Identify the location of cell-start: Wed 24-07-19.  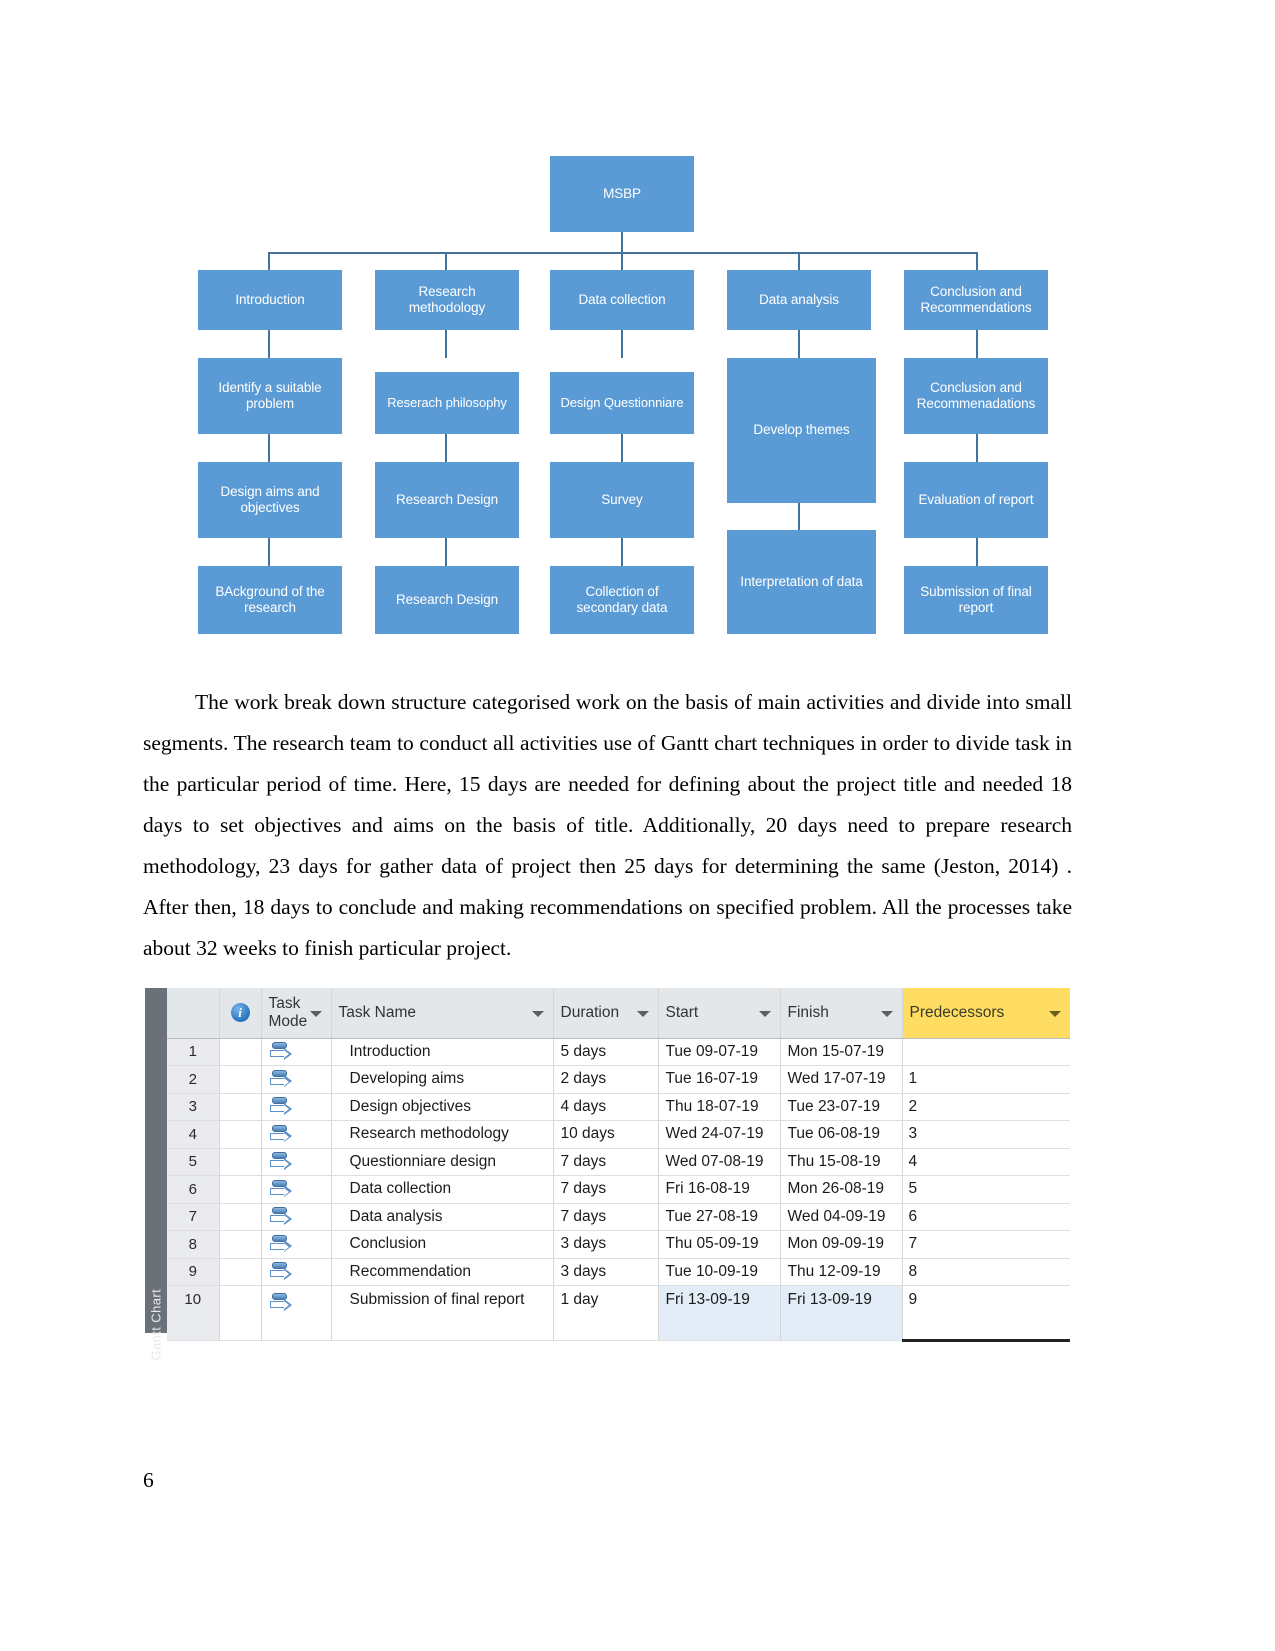
(719, 1134).